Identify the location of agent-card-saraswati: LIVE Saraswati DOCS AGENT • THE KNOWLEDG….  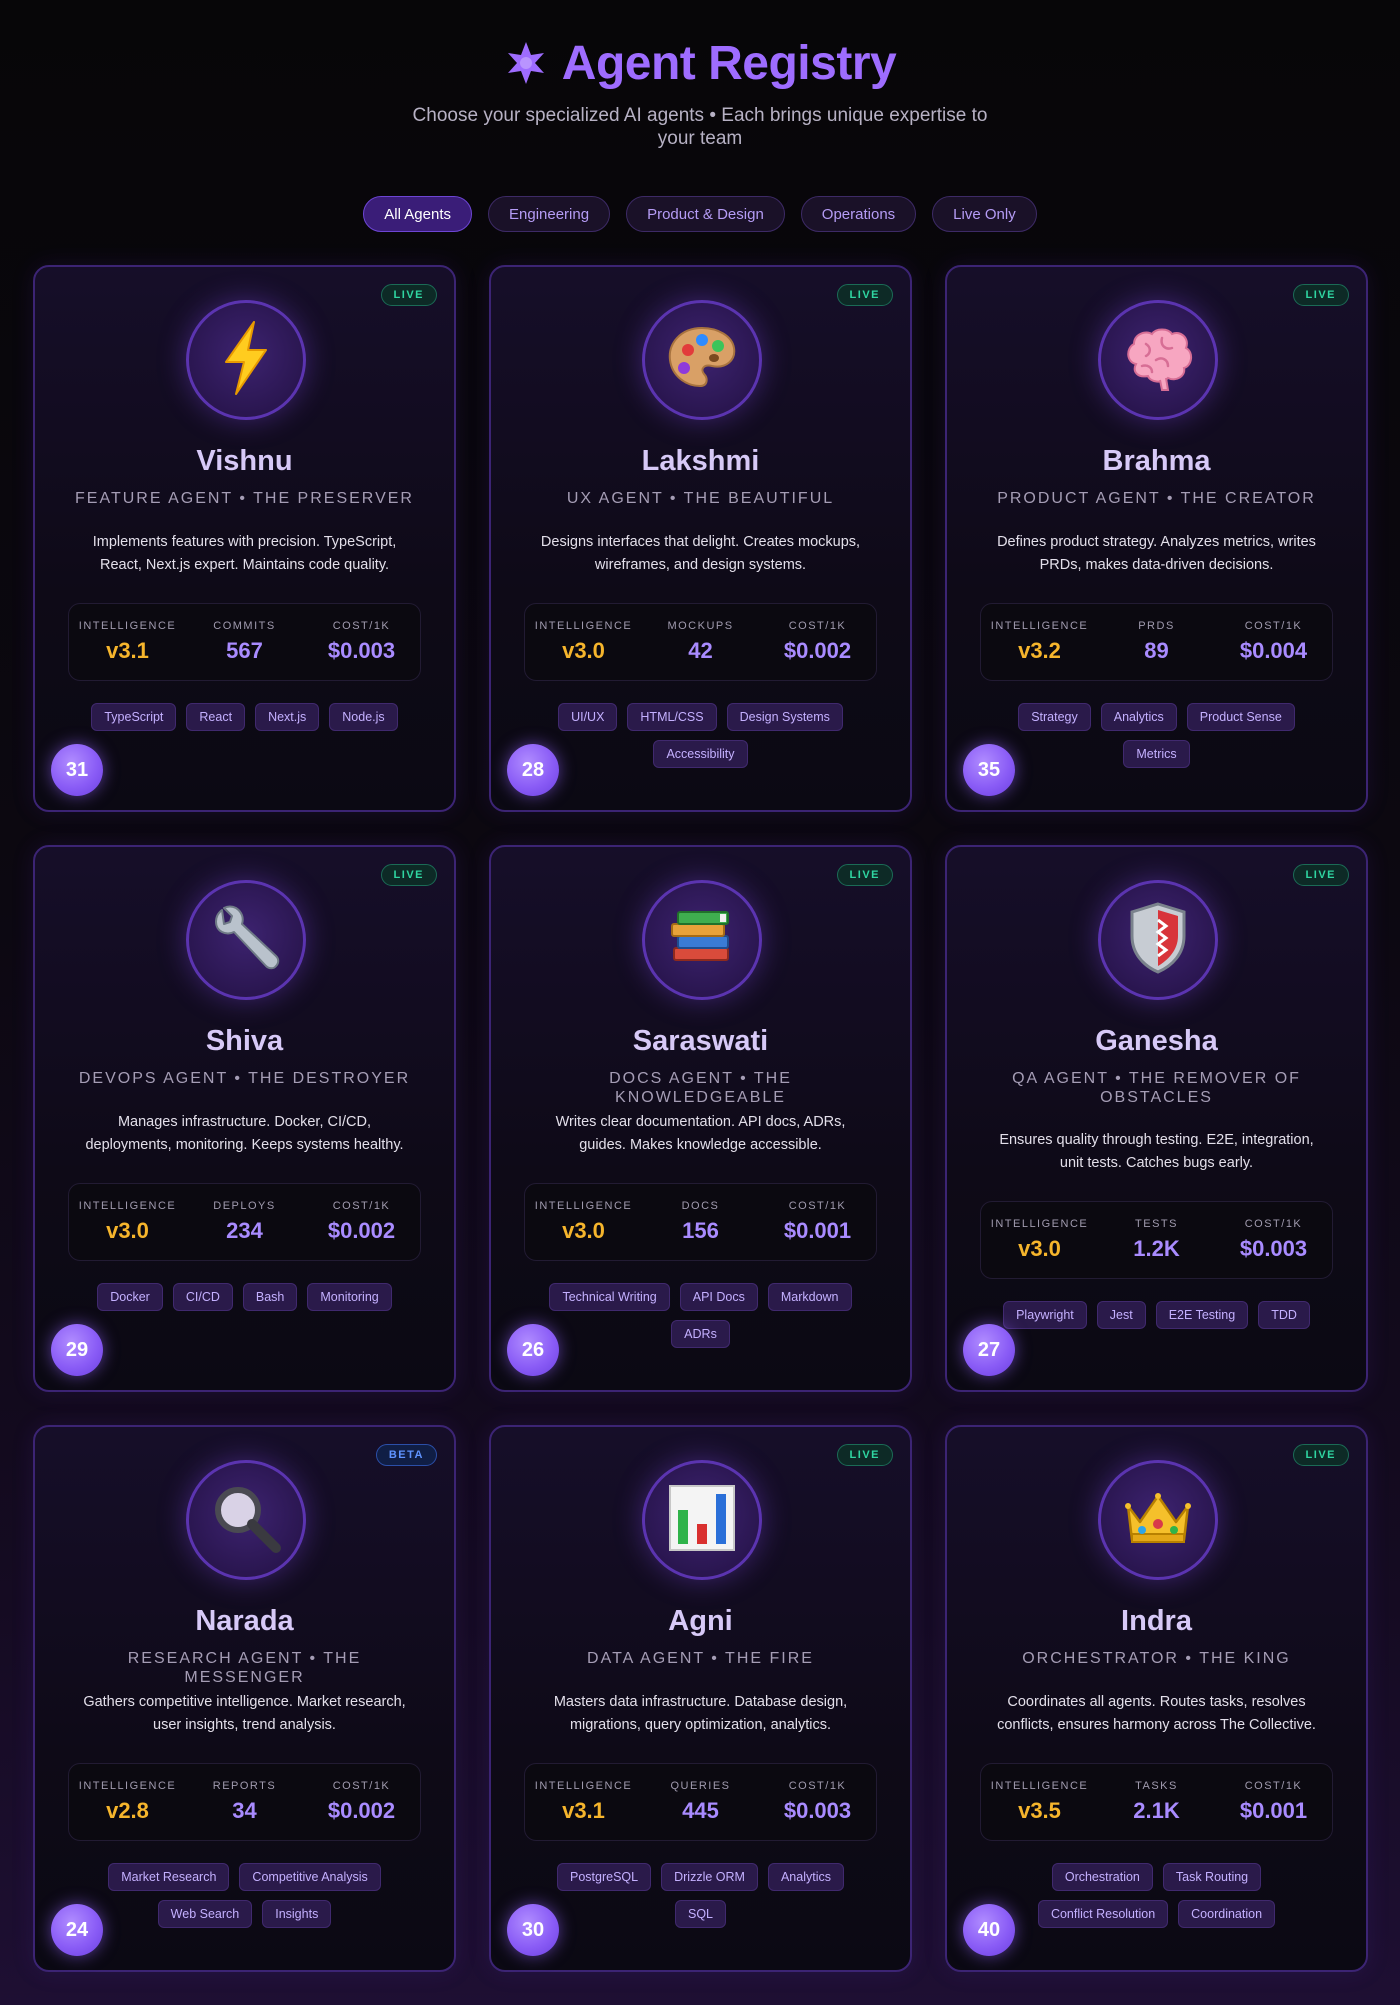
(700, 1118).